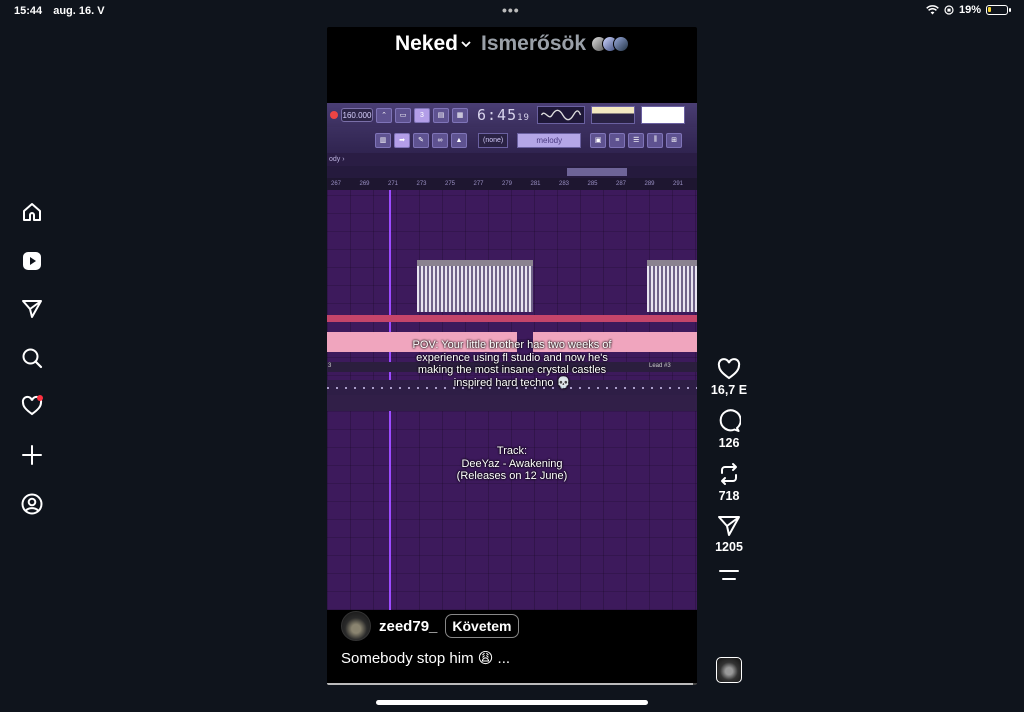 The image size is (1024, 712). What do you see at coordinates (32, 455) in the screenshot?
I see `nav-create` at bounding box center [32, 455].